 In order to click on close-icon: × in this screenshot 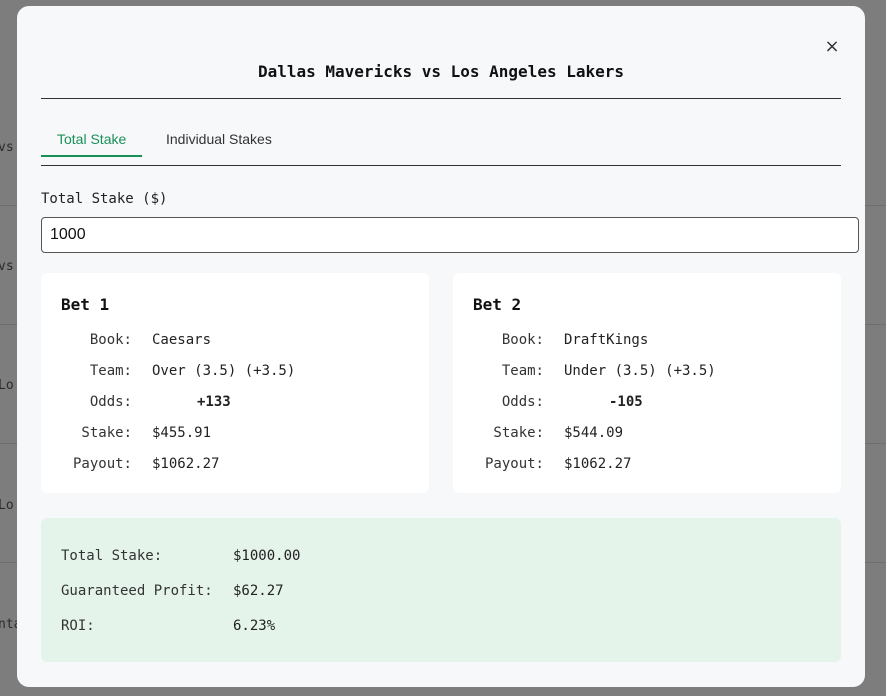, I will do `click(832, 47)`.